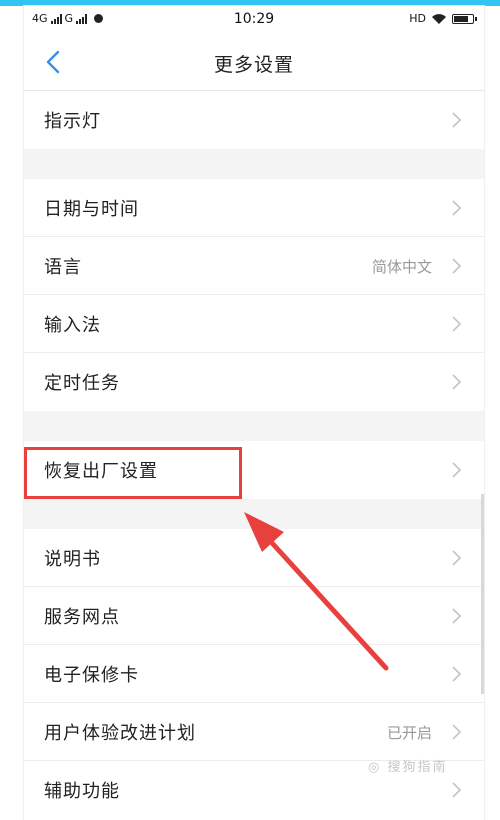 The image size is (500, 820). What do you see at coordinates (253, 65) in the screenshot?
I see `page-title: 更多设置` at bounding box center [253, 65].